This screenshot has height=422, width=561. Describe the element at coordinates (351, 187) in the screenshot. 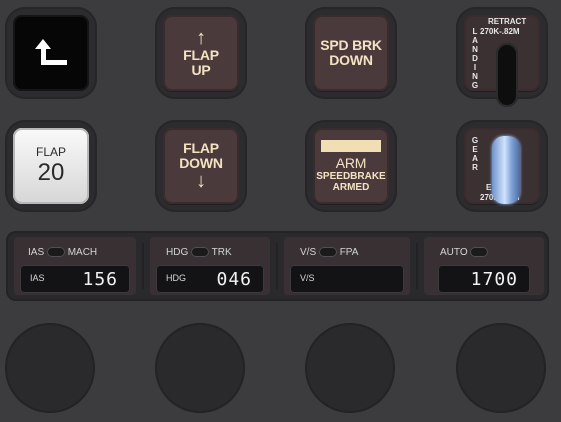

I see `armed-label: ARMED` at that location.